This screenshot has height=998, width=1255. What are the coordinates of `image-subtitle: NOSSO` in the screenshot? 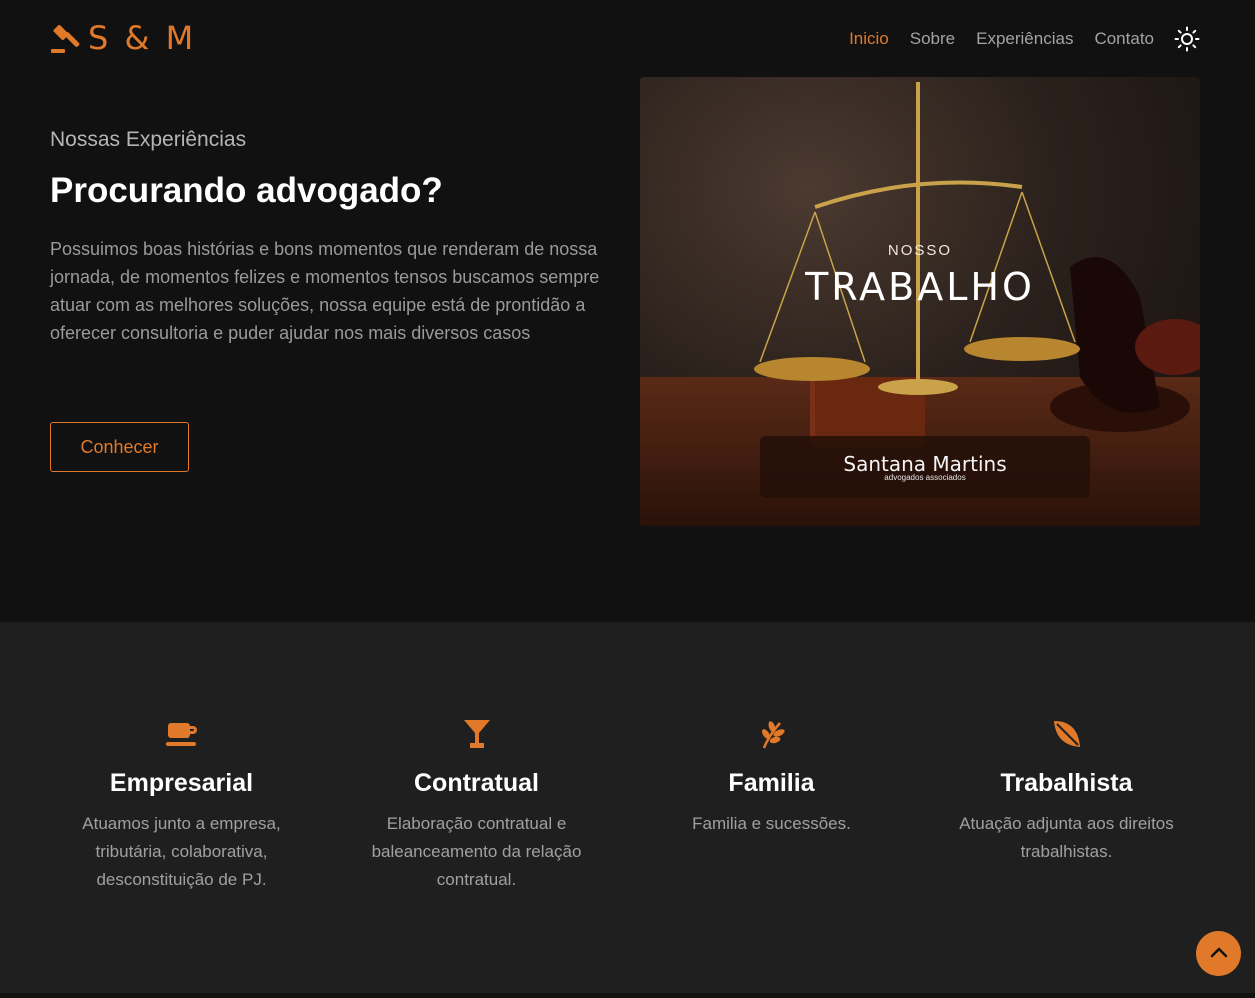 It's located at (920, 250).